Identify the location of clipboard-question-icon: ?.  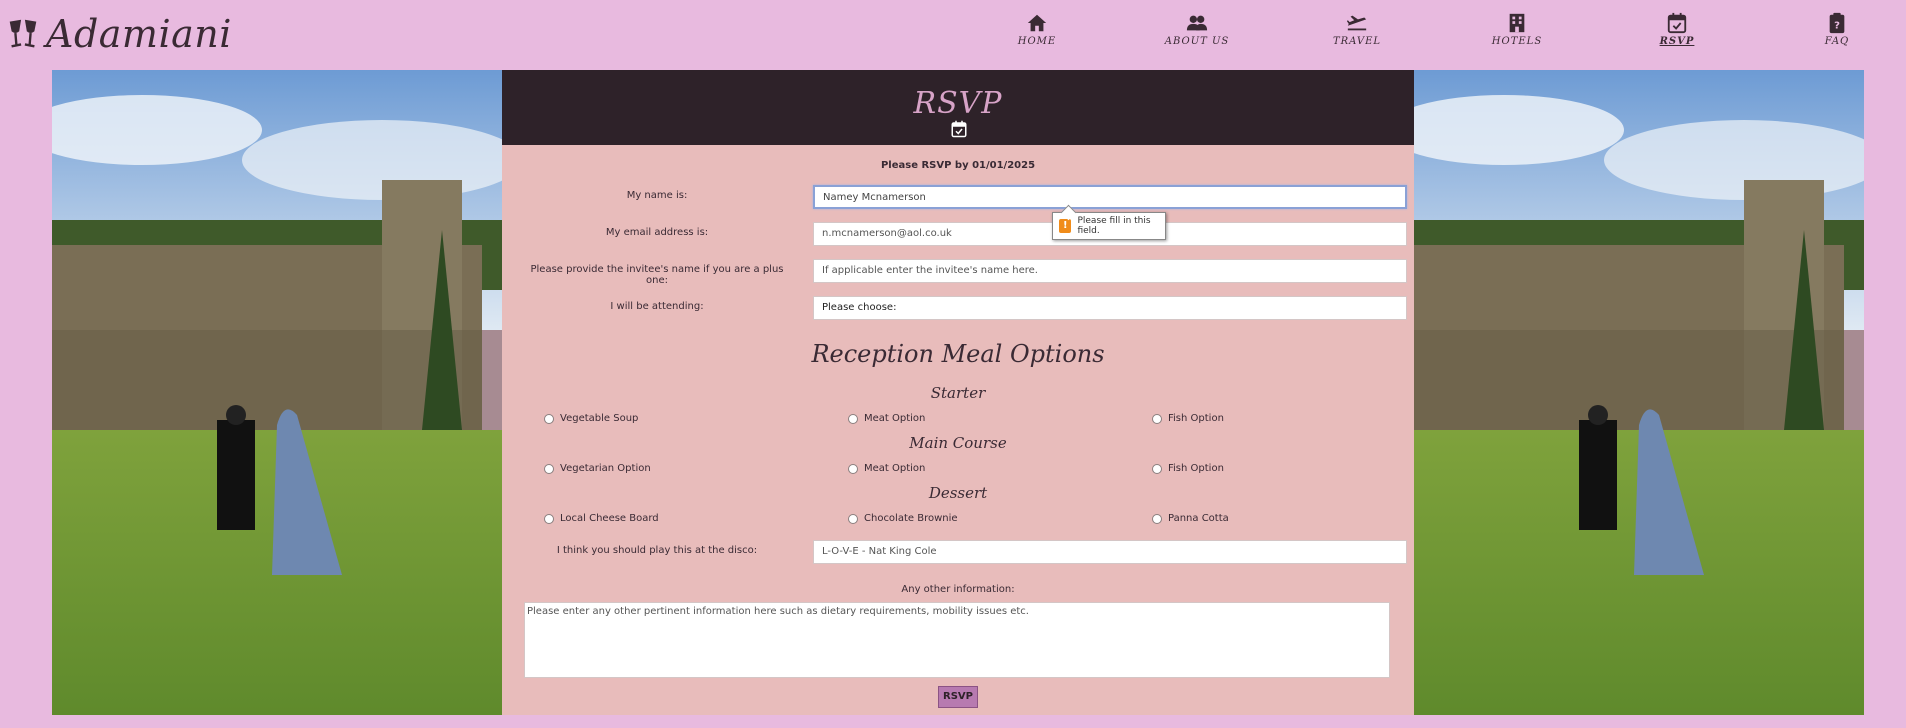
(1837, 23).